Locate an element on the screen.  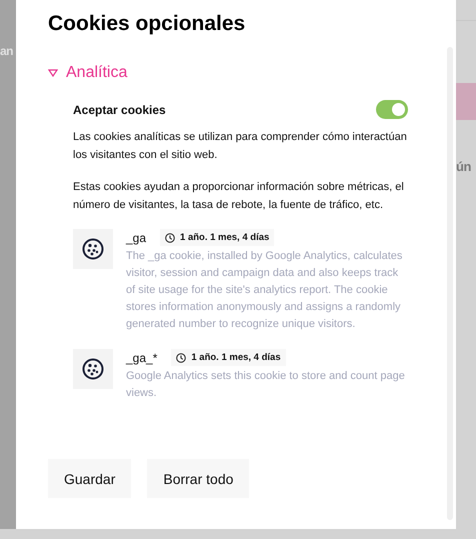
section-toggle: Analítica is located at coordinates (88, 73).